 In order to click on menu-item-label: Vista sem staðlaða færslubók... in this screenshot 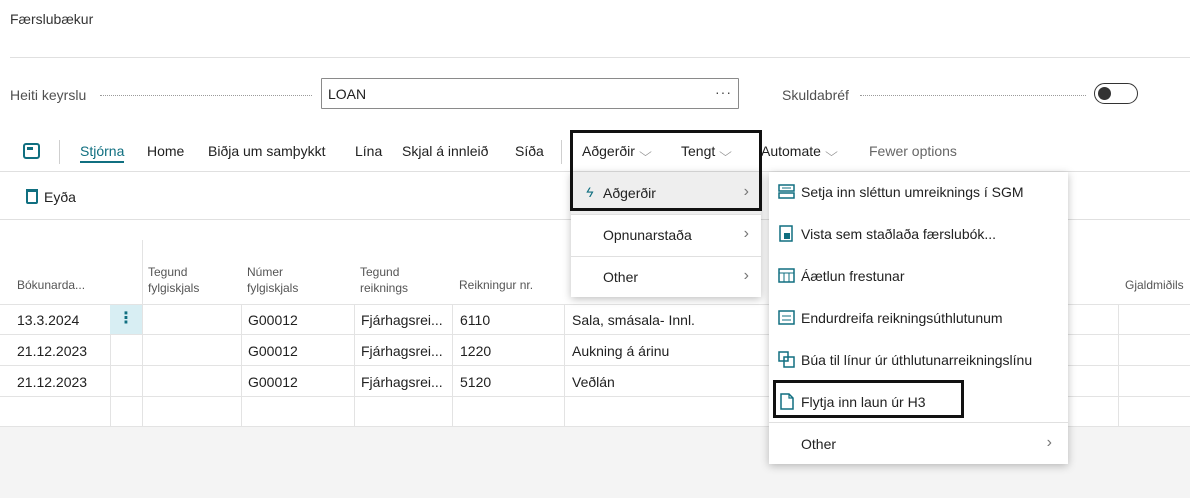, I will do `click(899, 234)`.